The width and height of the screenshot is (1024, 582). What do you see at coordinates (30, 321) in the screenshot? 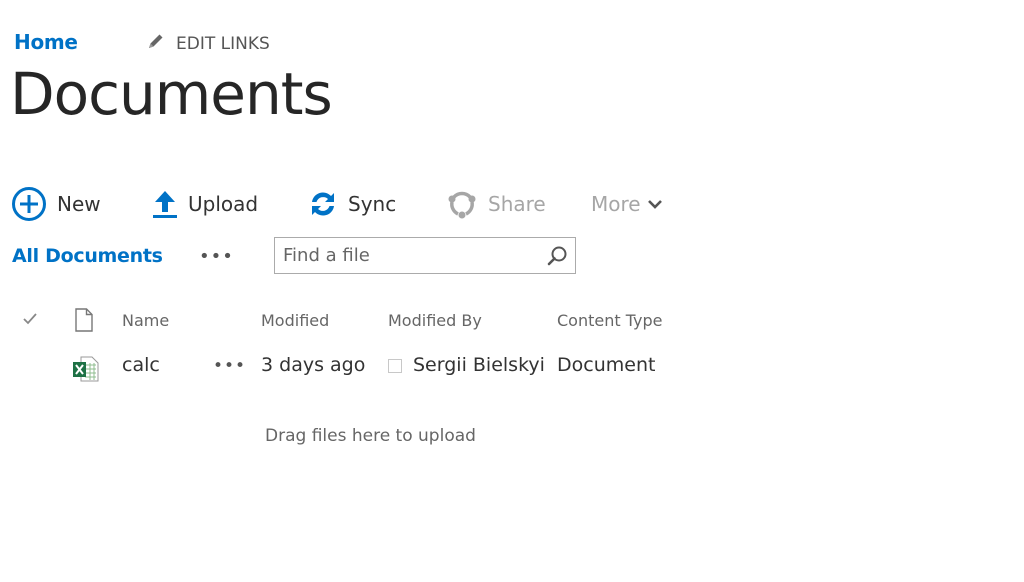
I see `select-all-checkmark-icon` at bounding box center [30, 321].